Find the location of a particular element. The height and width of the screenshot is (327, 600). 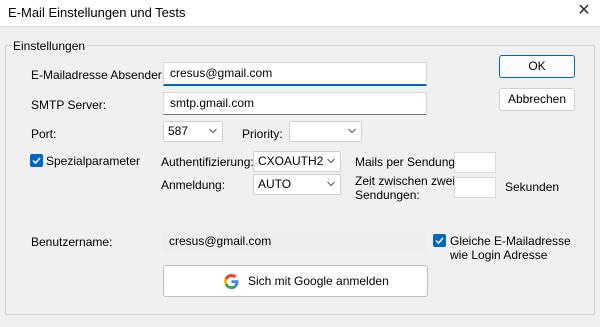

interval-unit-label: Sekunden is located at coordinates (532, 187).